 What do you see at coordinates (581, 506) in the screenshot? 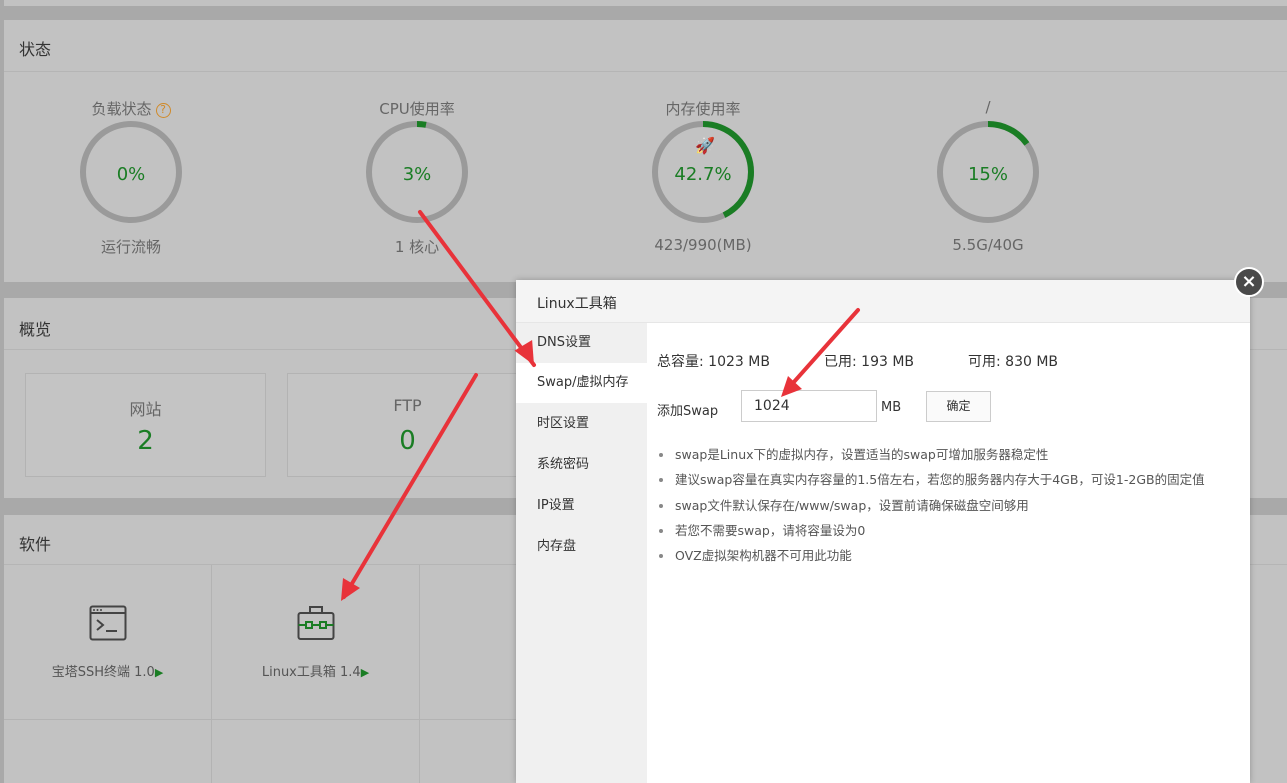
I see `nav-ip-settings: IP设置` at bounding box center [581, 506].